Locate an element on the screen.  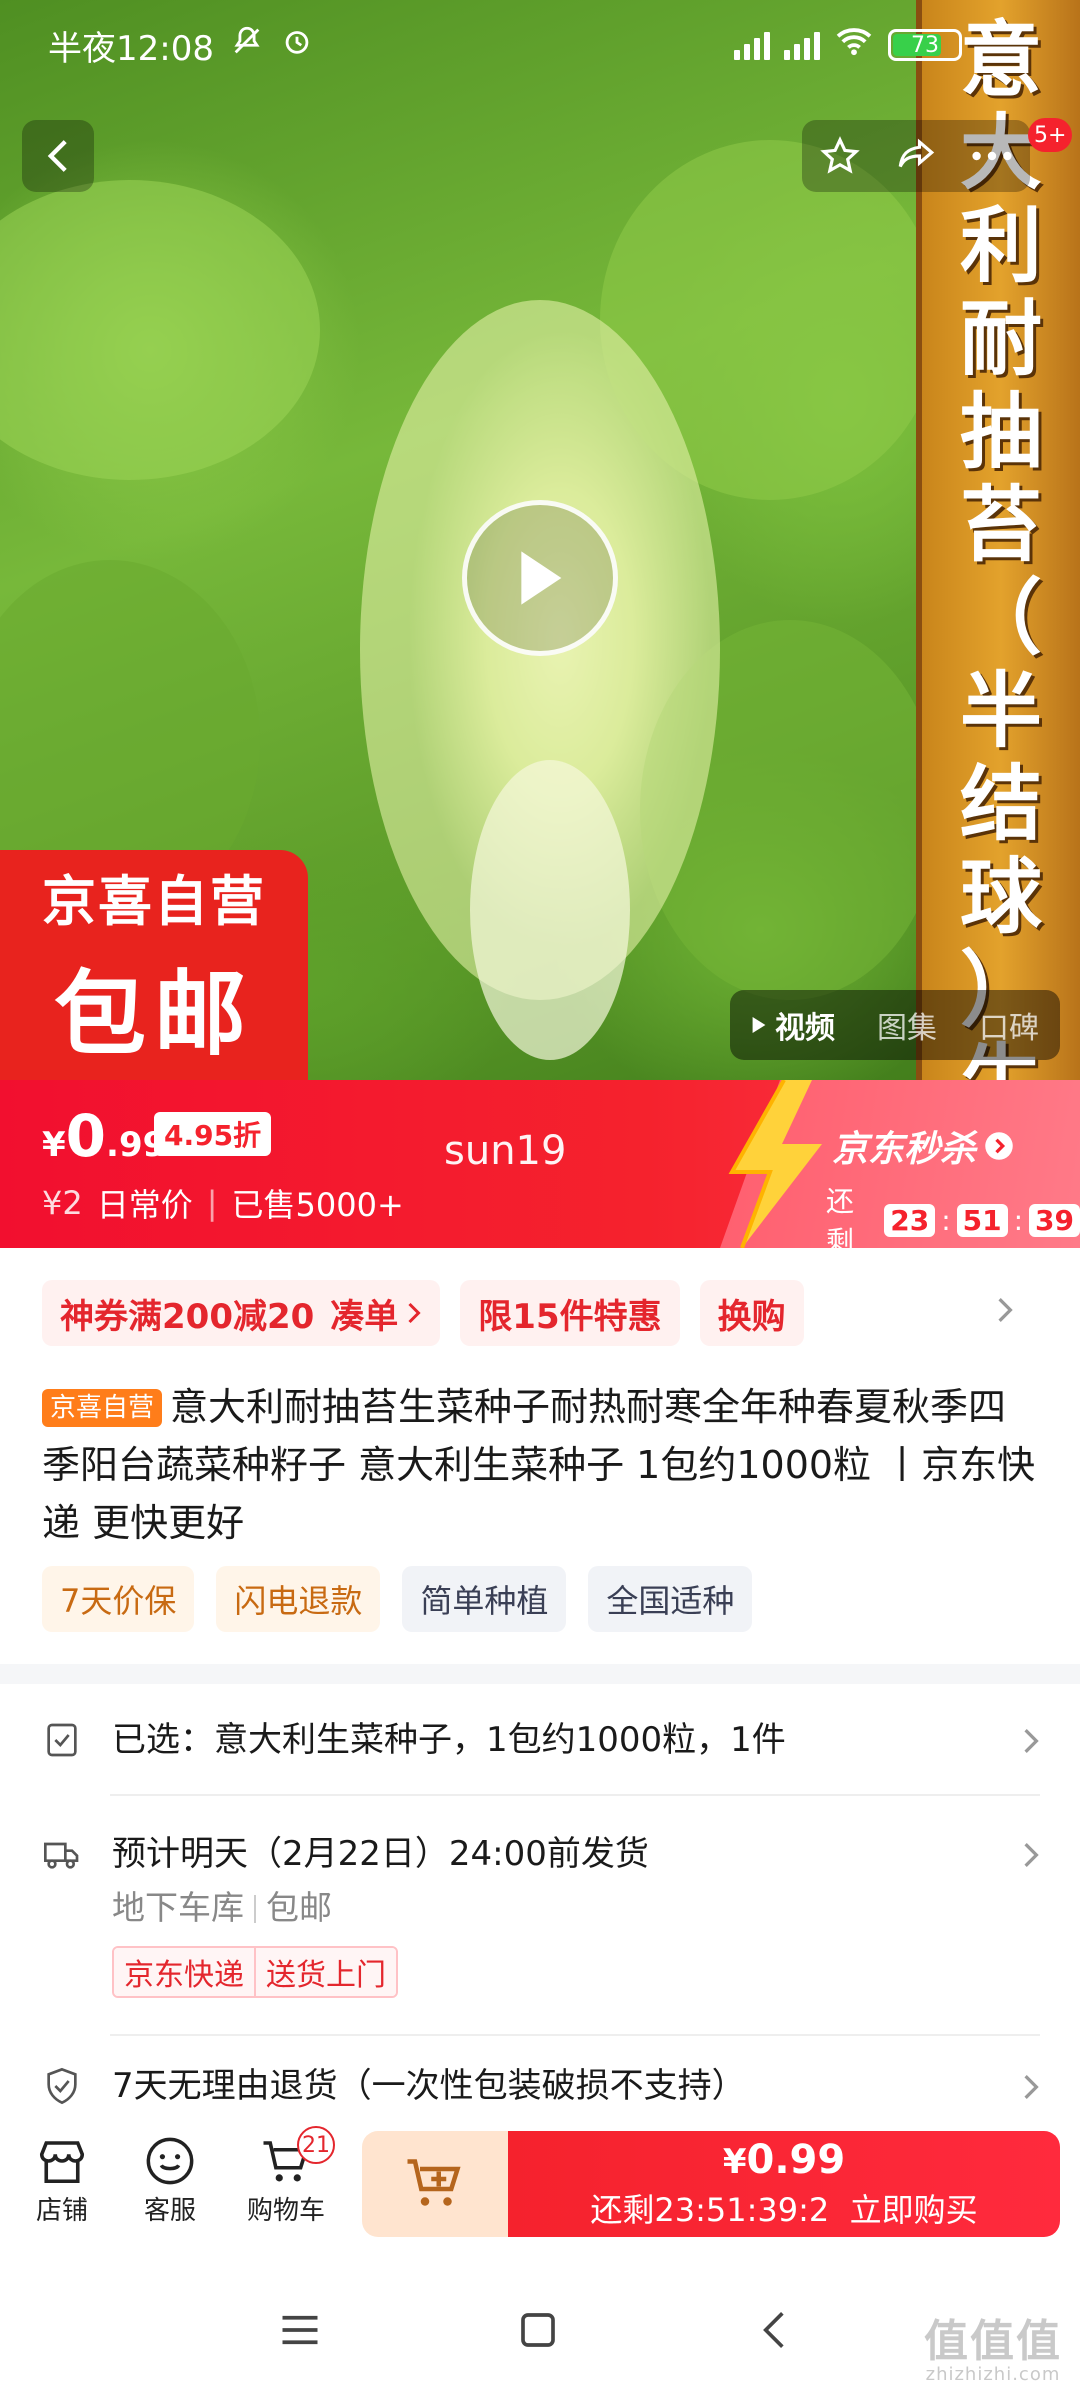
share-icon is located at coordinates (916, 153).